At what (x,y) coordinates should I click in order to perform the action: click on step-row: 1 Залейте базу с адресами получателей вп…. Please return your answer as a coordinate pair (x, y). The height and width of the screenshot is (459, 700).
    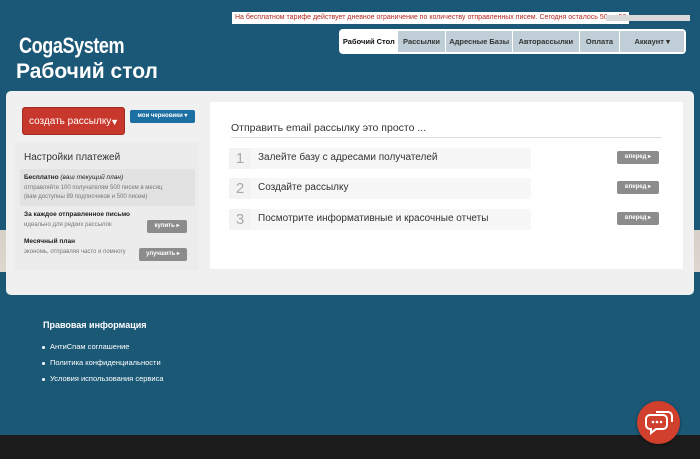
    Looking at the image, I should click on (446, 158).